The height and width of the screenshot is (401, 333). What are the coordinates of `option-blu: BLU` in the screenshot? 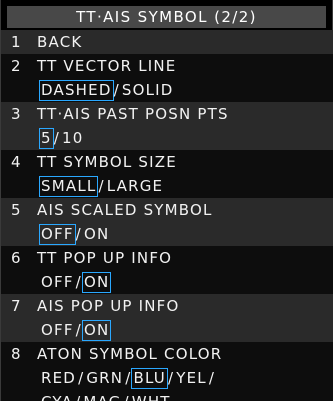 It's located at (149, 378).